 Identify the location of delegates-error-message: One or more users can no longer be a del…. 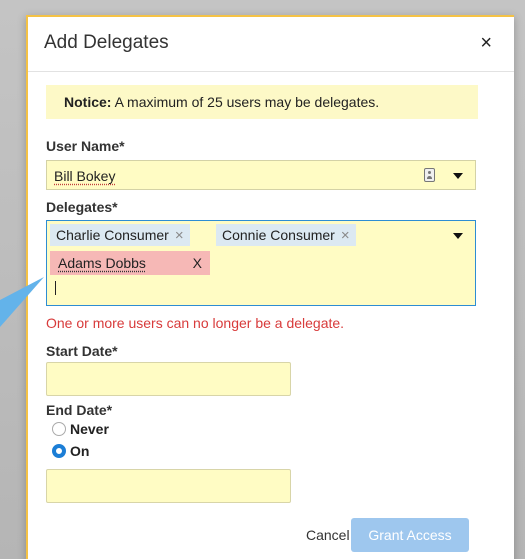
(195, 323).